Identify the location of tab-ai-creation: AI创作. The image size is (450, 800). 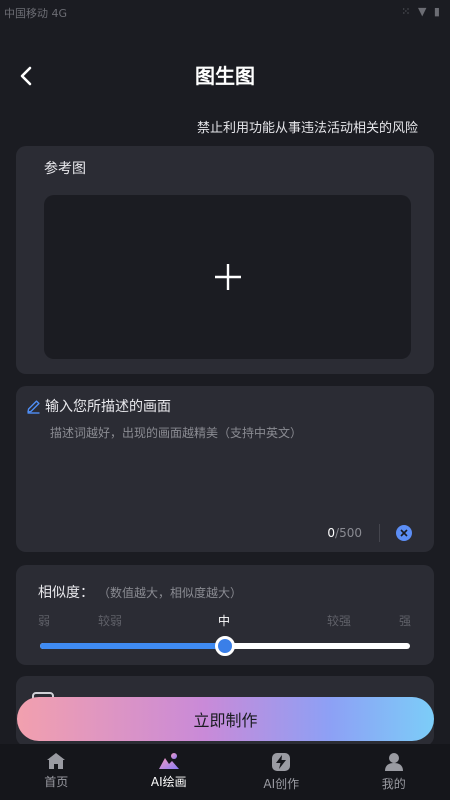
(281, 772).